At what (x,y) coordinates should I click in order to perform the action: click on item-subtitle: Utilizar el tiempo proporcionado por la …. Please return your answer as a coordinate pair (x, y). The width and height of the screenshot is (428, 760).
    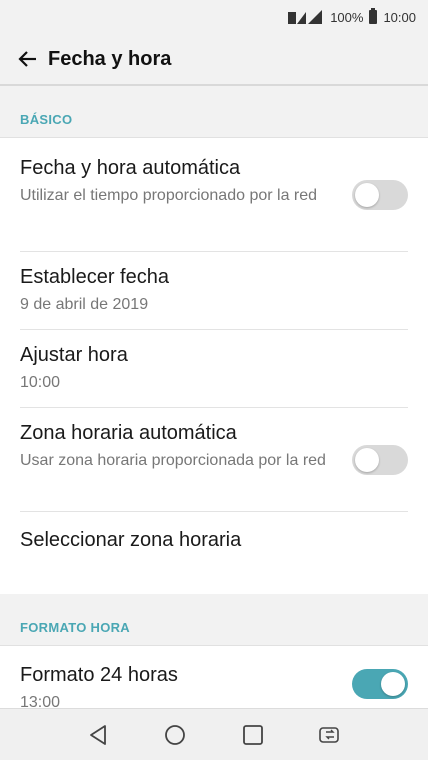
    Looking at the image, I should click on (169, 195).